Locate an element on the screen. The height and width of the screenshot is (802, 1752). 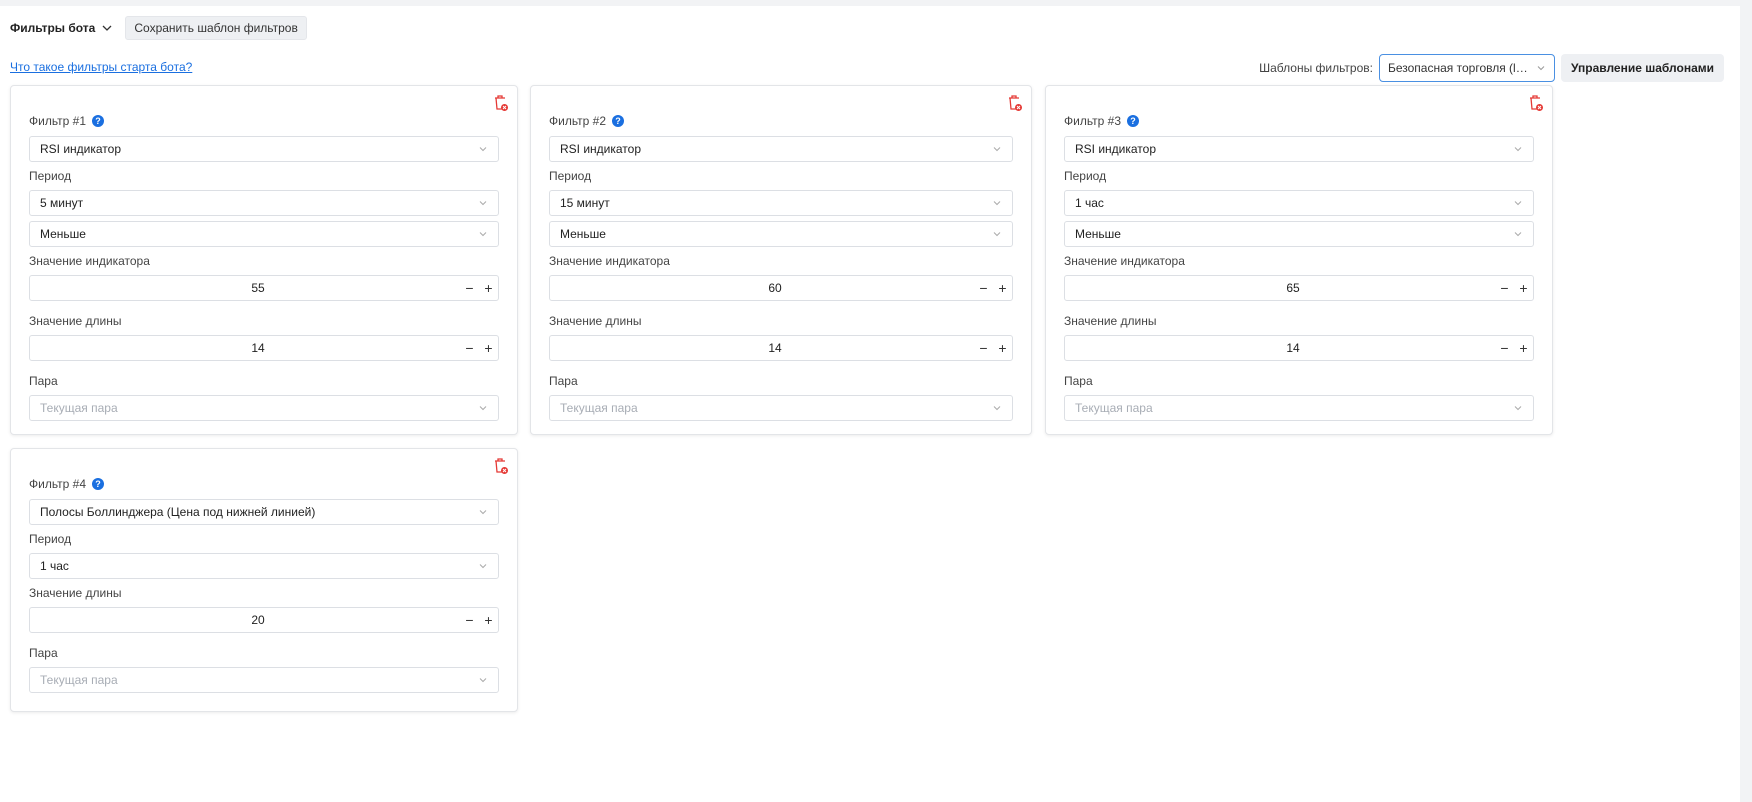
indicator-value: 60 is located at coordinates (775, 288).